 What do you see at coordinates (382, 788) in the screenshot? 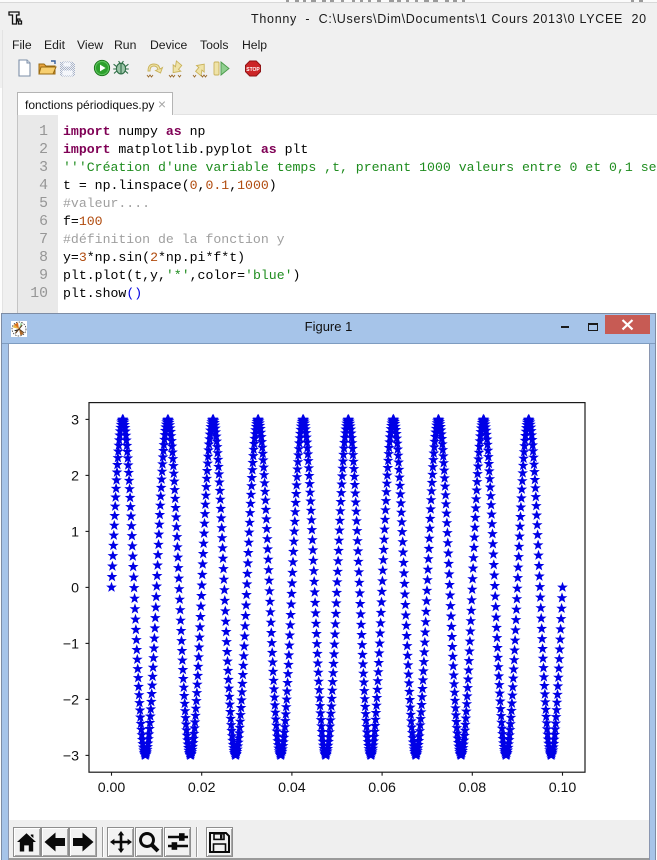
I see `svg-text: 0.06` at bounding box center [382, 788].